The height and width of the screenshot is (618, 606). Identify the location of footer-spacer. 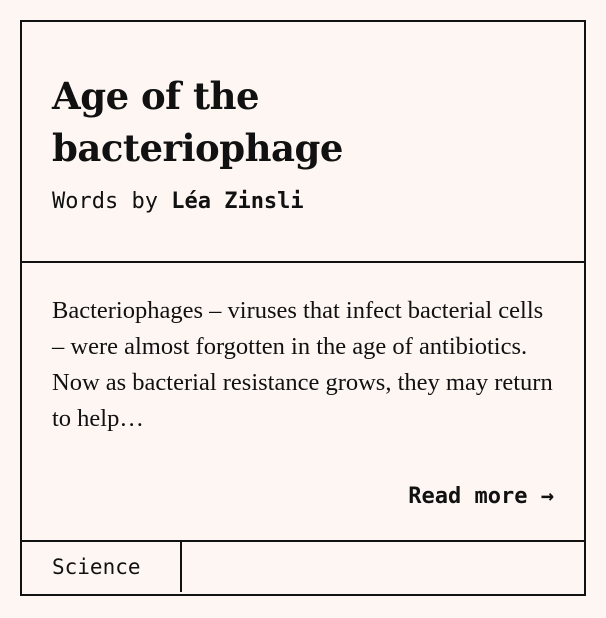
(383, 567).